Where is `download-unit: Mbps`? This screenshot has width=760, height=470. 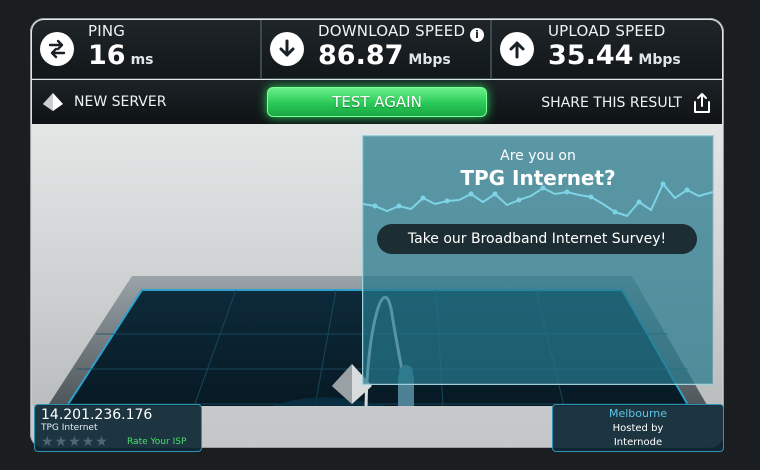
download-unit: Mbps is located at coordinates (429, 60).